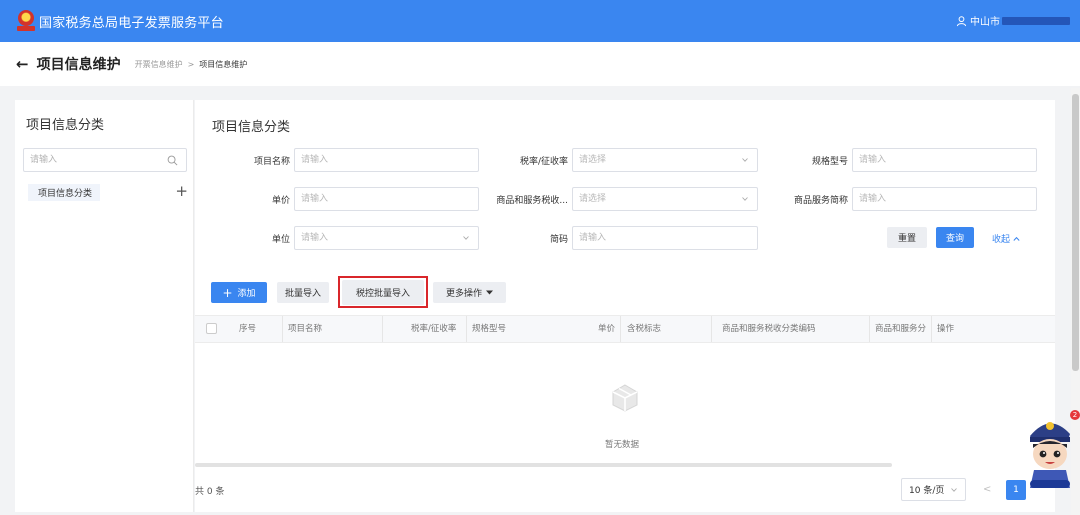  I want to click on collapse-label: 收起, so click(1001, 240).